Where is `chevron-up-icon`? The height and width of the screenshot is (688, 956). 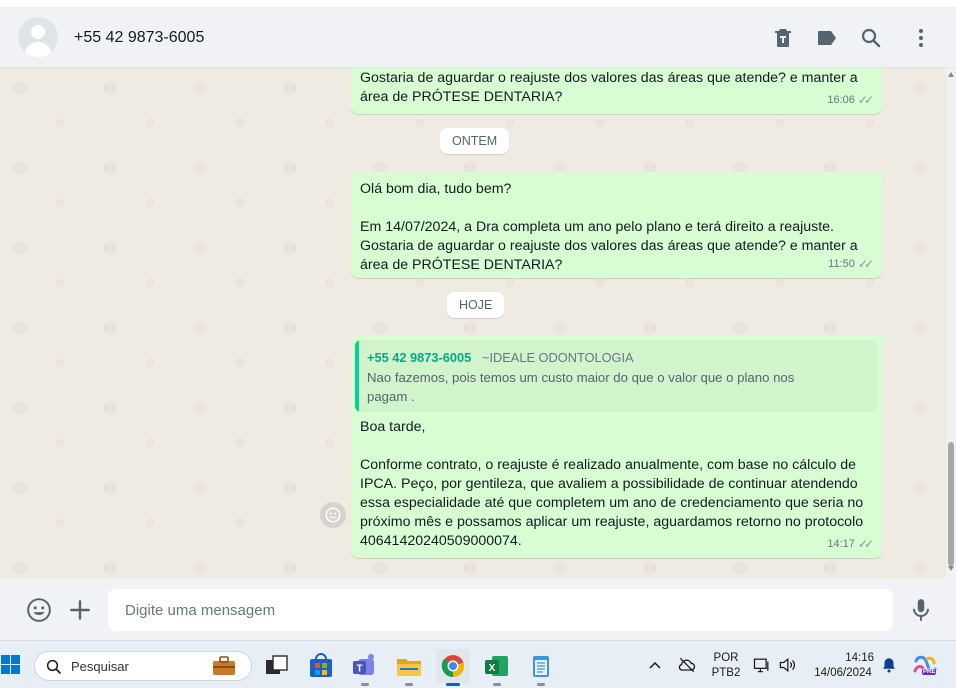 chevron-up-icon is located at coordinates (655, 665).